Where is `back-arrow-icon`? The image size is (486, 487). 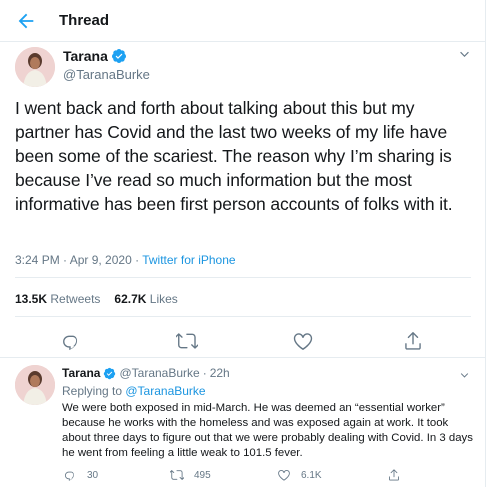 back-arrow-icon is located at coordinates (26, 21).